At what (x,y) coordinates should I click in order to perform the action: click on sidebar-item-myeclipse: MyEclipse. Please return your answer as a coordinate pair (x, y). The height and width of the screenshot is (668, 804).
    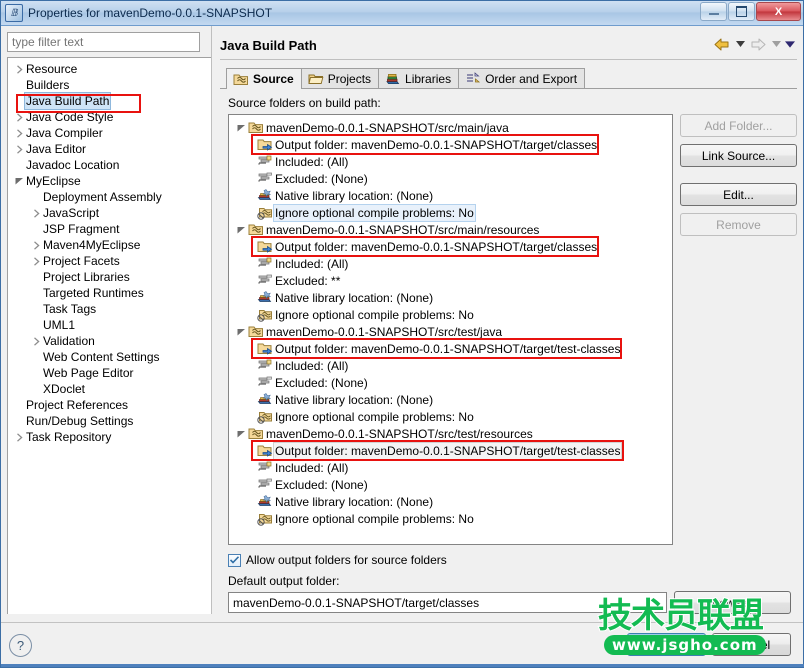
    Looking at the image, I should click on (109, 181).